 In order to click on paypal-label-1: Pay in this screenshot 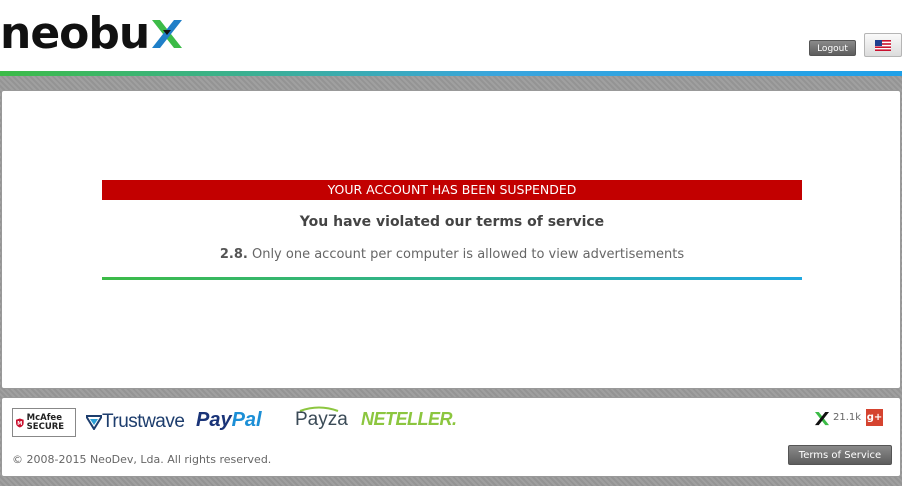, I will do `click(214, 420)`.